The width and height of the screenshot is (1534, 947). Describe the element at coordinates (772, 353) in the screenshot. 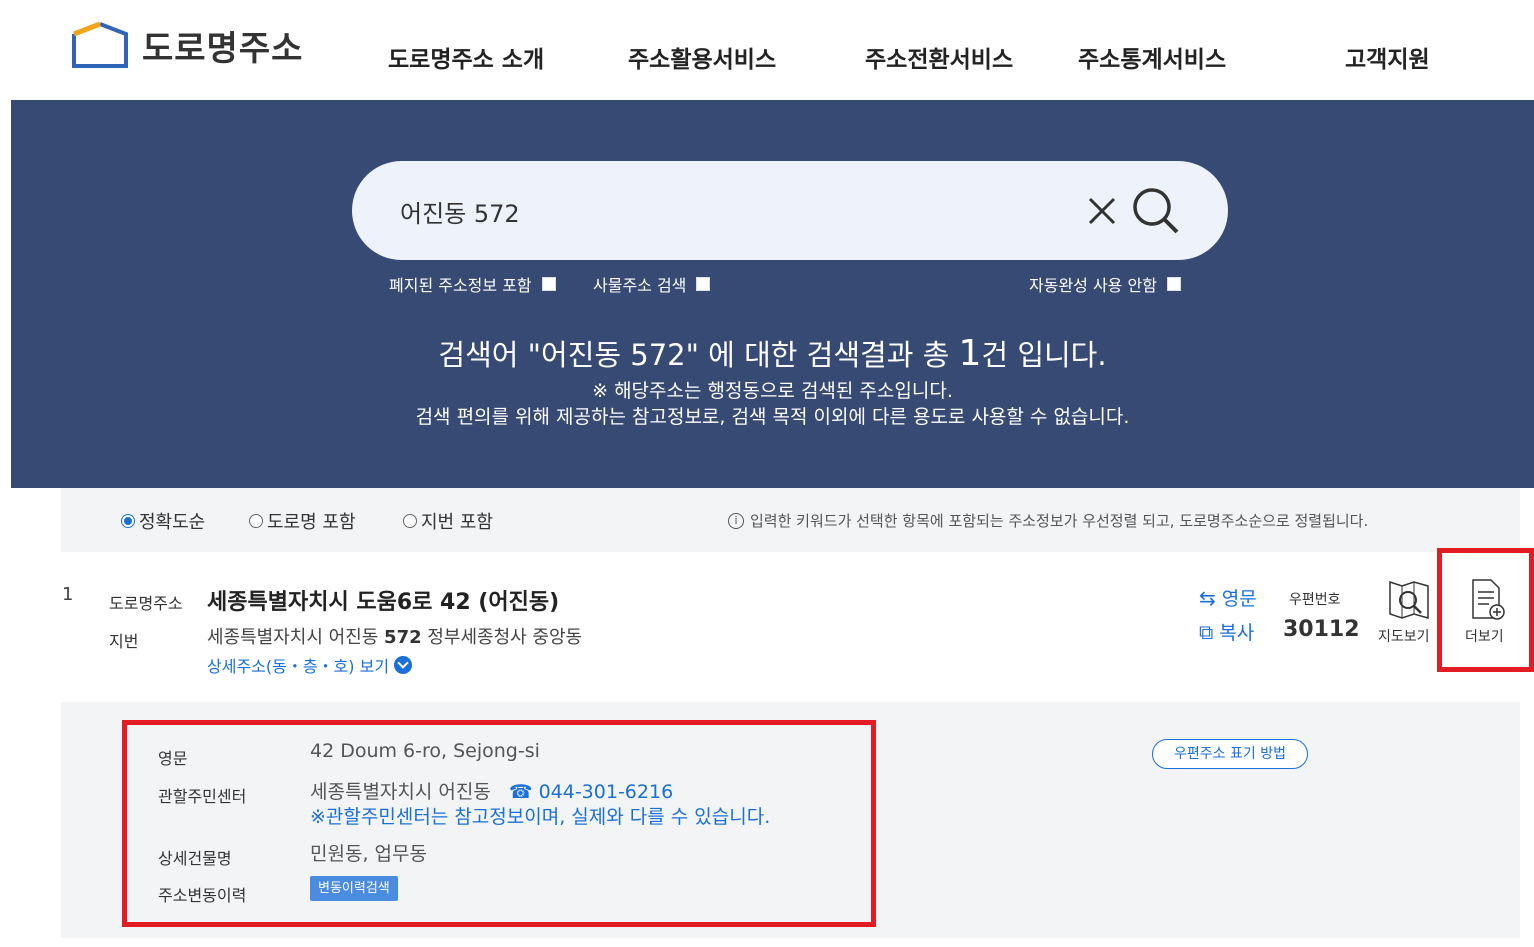

I see `result-summary: 검색어 "어진동 572" 에 대한 검색결과 총 1건 입니다.` at that location.